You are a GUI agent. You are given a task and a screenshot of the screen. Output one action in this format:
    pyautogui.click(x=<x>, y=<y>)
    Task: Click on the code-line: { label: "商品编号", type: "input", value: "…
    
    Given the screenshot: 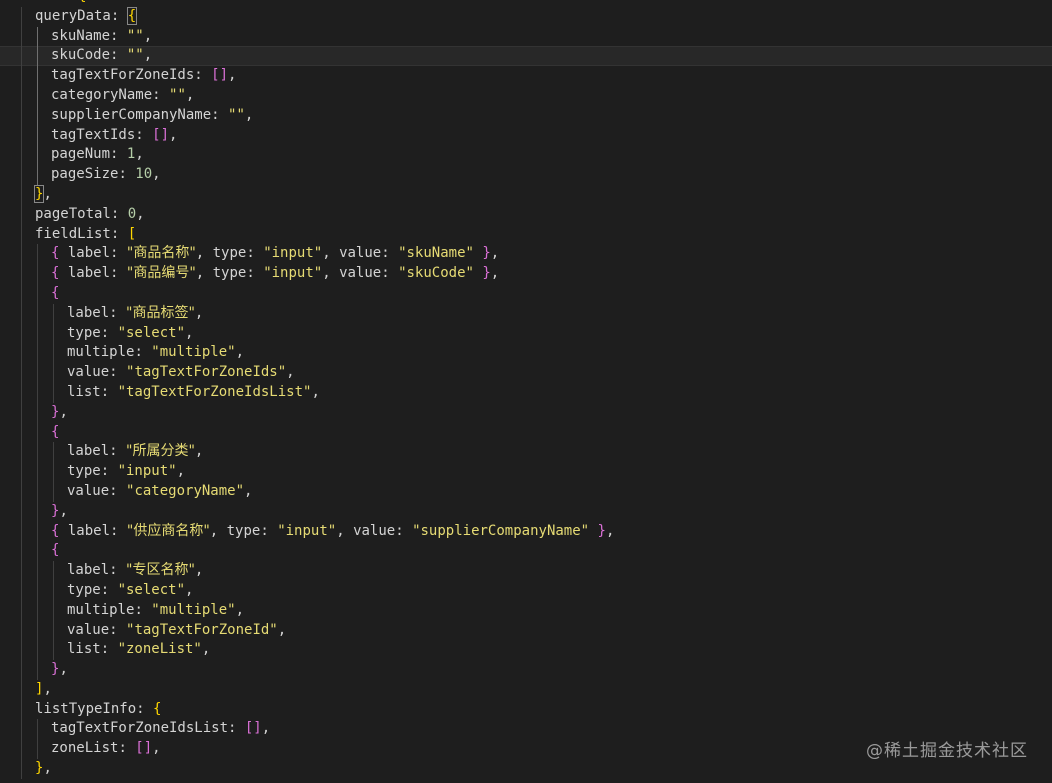 What is the action you would take?
    pyautogui.click(x=526, y=274)
    